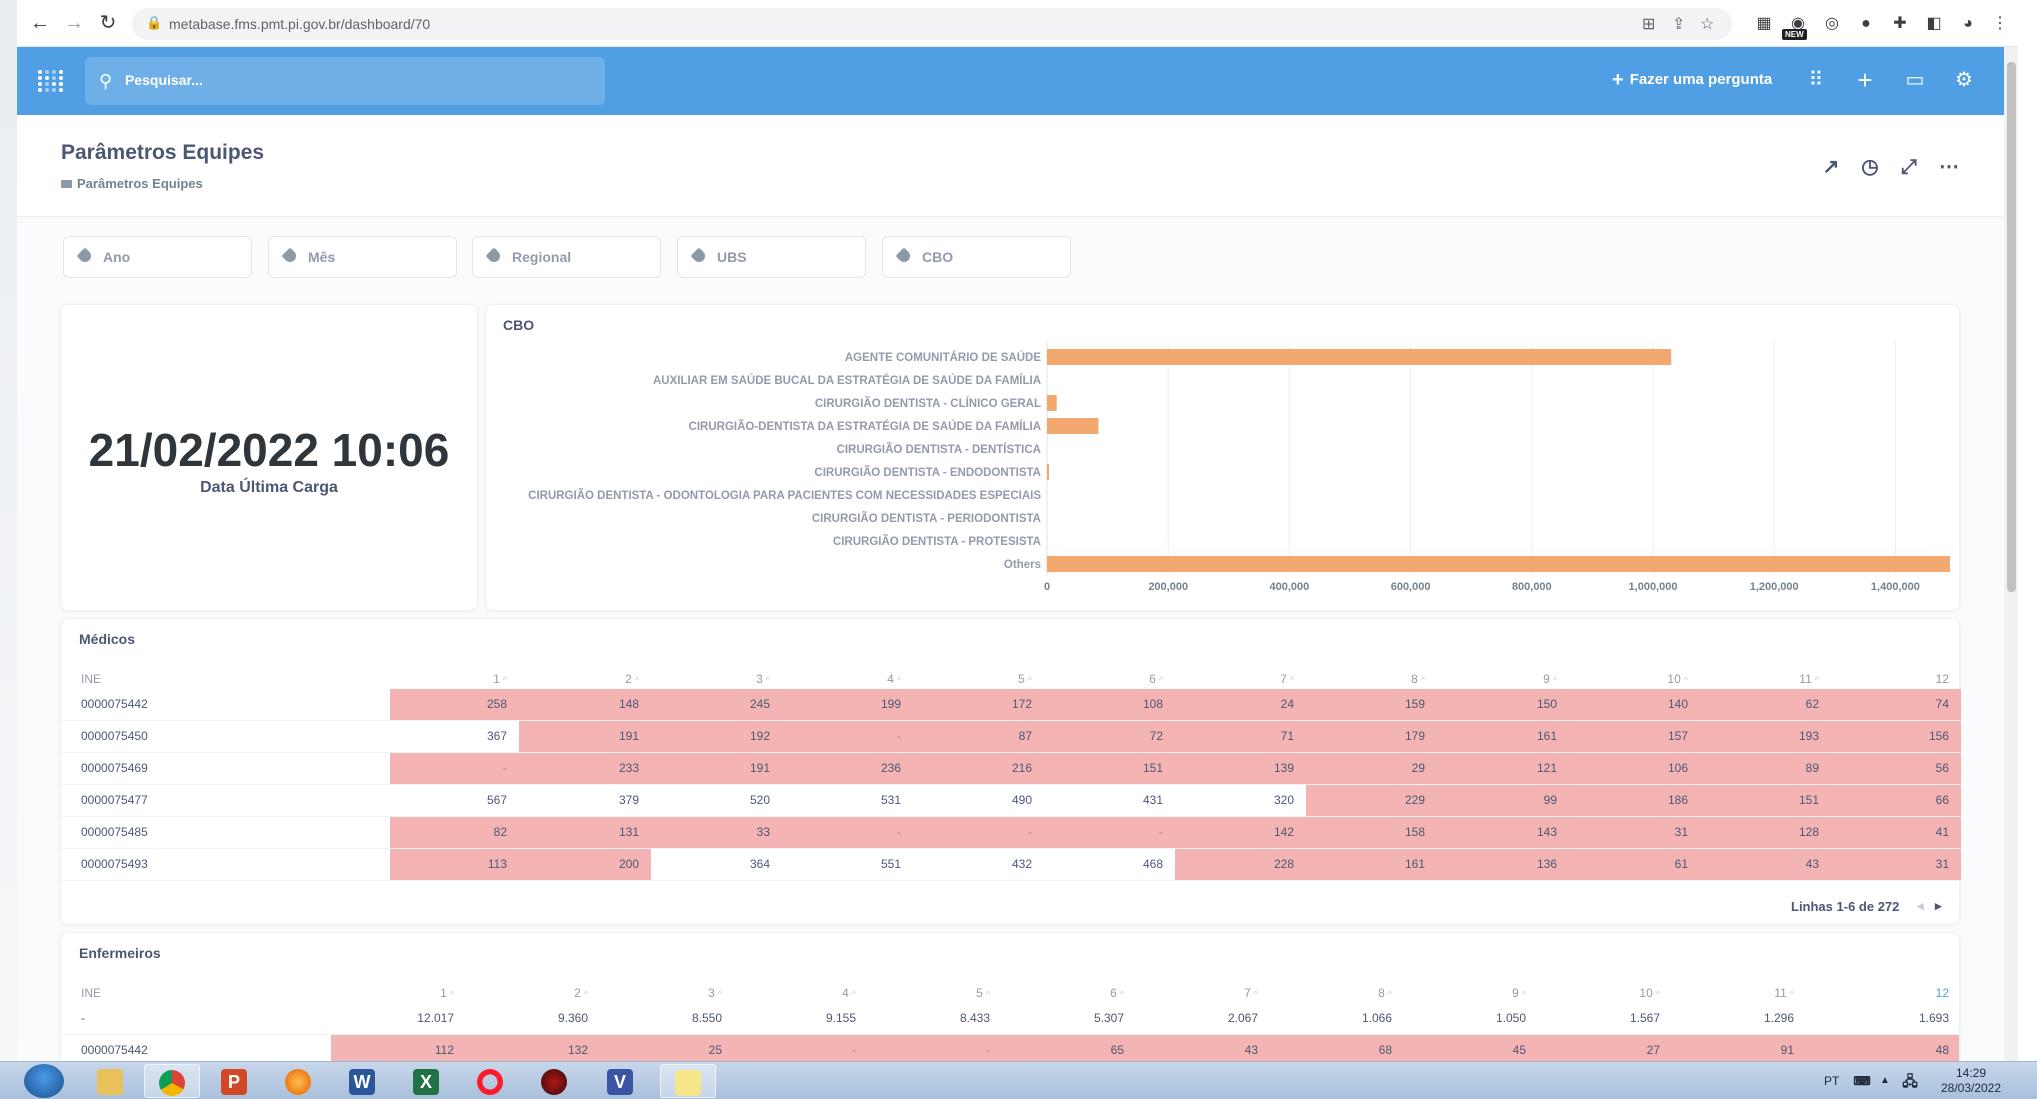 This screenshot has width=2037, height=1099. I want to click on ine-cell: 0000075485, so click(114, 832).